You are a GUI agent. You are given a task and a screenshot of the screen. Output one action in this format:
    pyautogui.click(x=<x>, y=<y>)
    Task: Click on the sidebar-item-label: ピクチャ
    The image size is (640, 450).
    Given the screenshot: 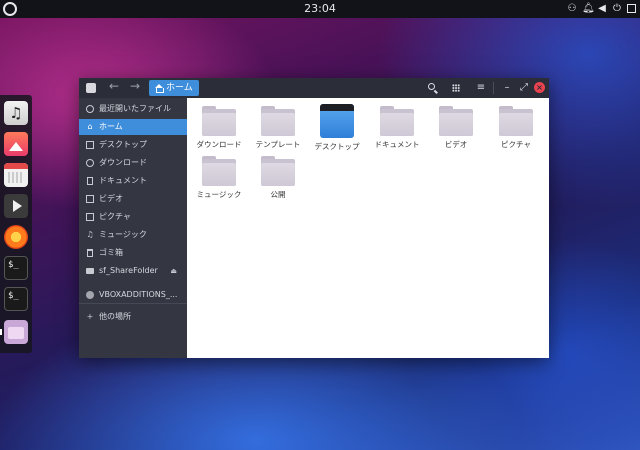 What is the action you would take?
    pyautogui.click(x=115, y=216)
    